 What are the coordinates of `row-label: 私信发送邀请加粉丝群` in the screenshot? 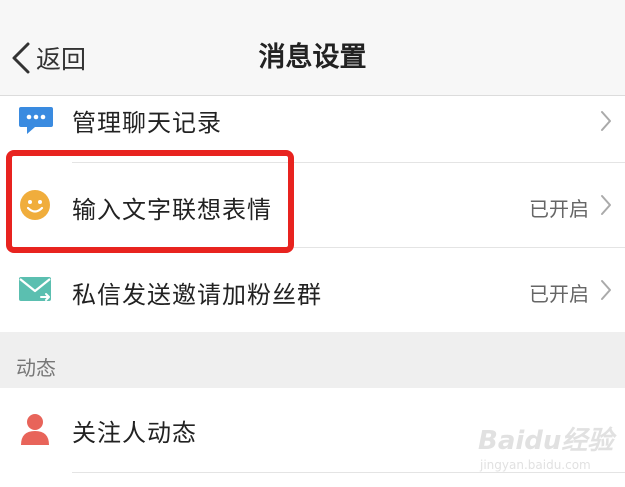 It's located at (197, 295).